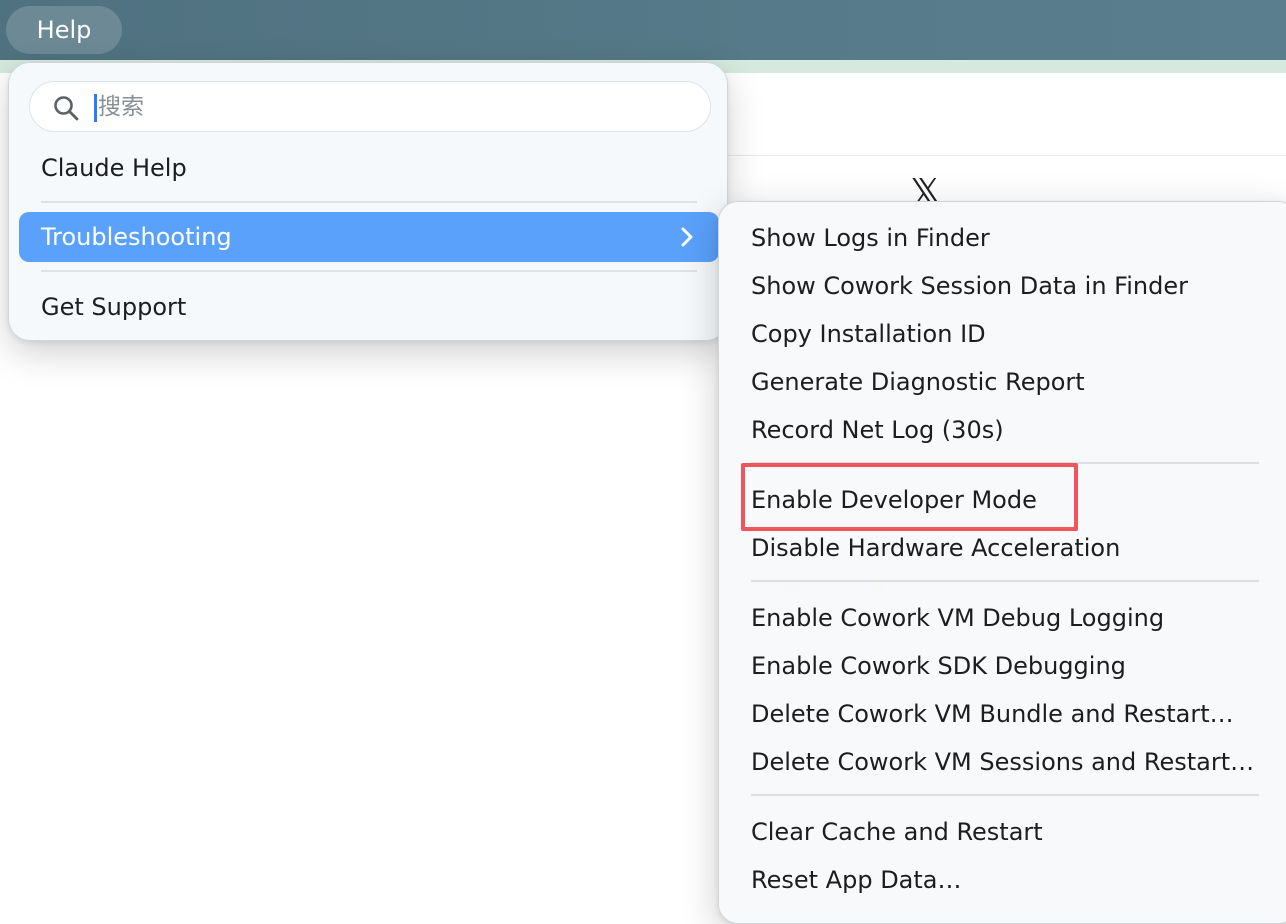 Image resolution: width=1286 pixels, height=924 pixels. I want to click on menu-bar-help: Help, so click(64, 30).